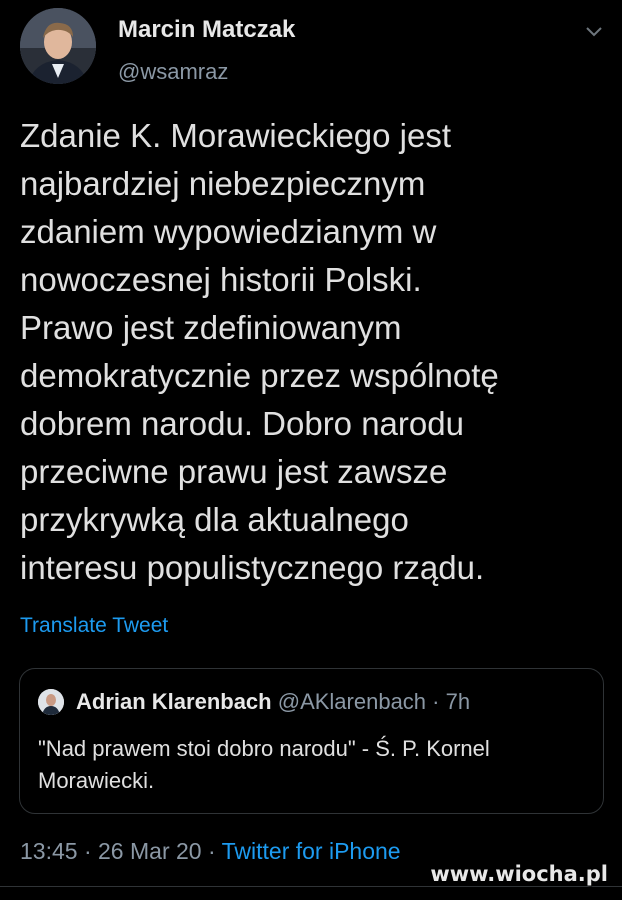 This screenshot has height=900, width=622. What do you see at coordinates (314, 48) in the screenshot?
I see `tweet-header: Marcin Matczak @wsamraz` at bounding box center [314, 48].